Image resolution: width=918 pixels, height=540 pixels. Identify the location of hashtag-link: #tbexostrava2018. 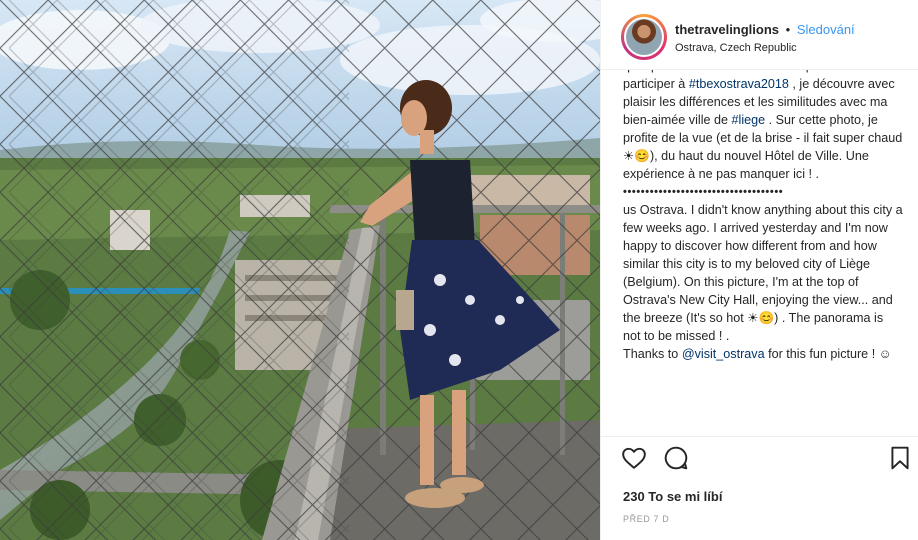
(739, 84).